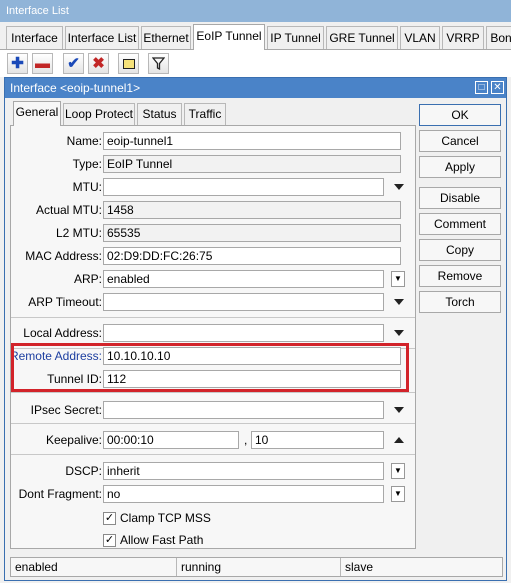  I want to click on tab-loop-protect: Loop Protect, so click(99, 114).